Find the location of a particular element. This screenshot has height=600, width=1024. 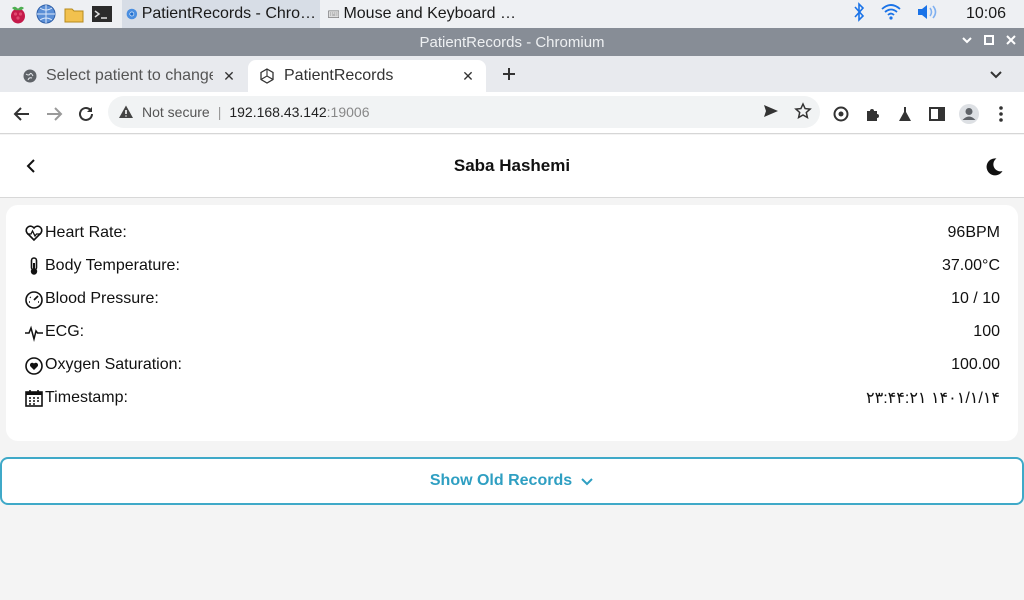

new-tab-button is located at coordinates (509, 74).